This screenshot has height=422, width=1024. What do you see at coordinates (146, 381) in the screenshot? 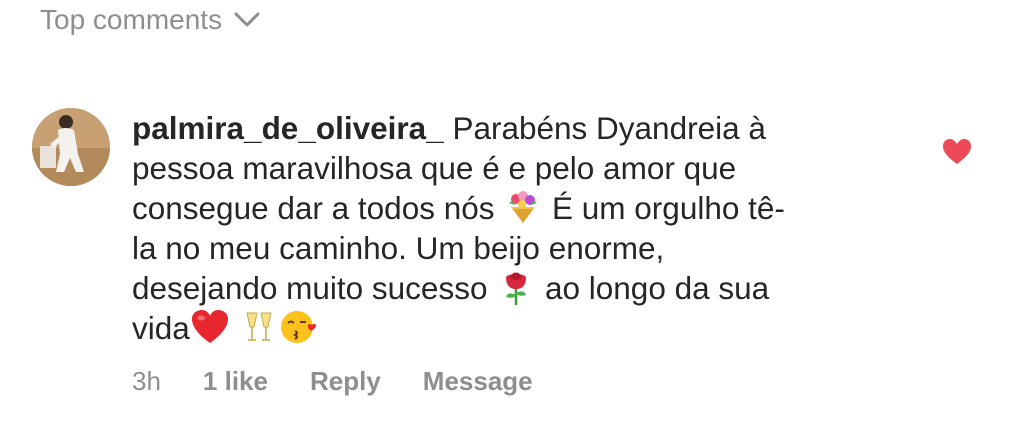
I see `comment-time: 3h` at bounding box center [146, 381].